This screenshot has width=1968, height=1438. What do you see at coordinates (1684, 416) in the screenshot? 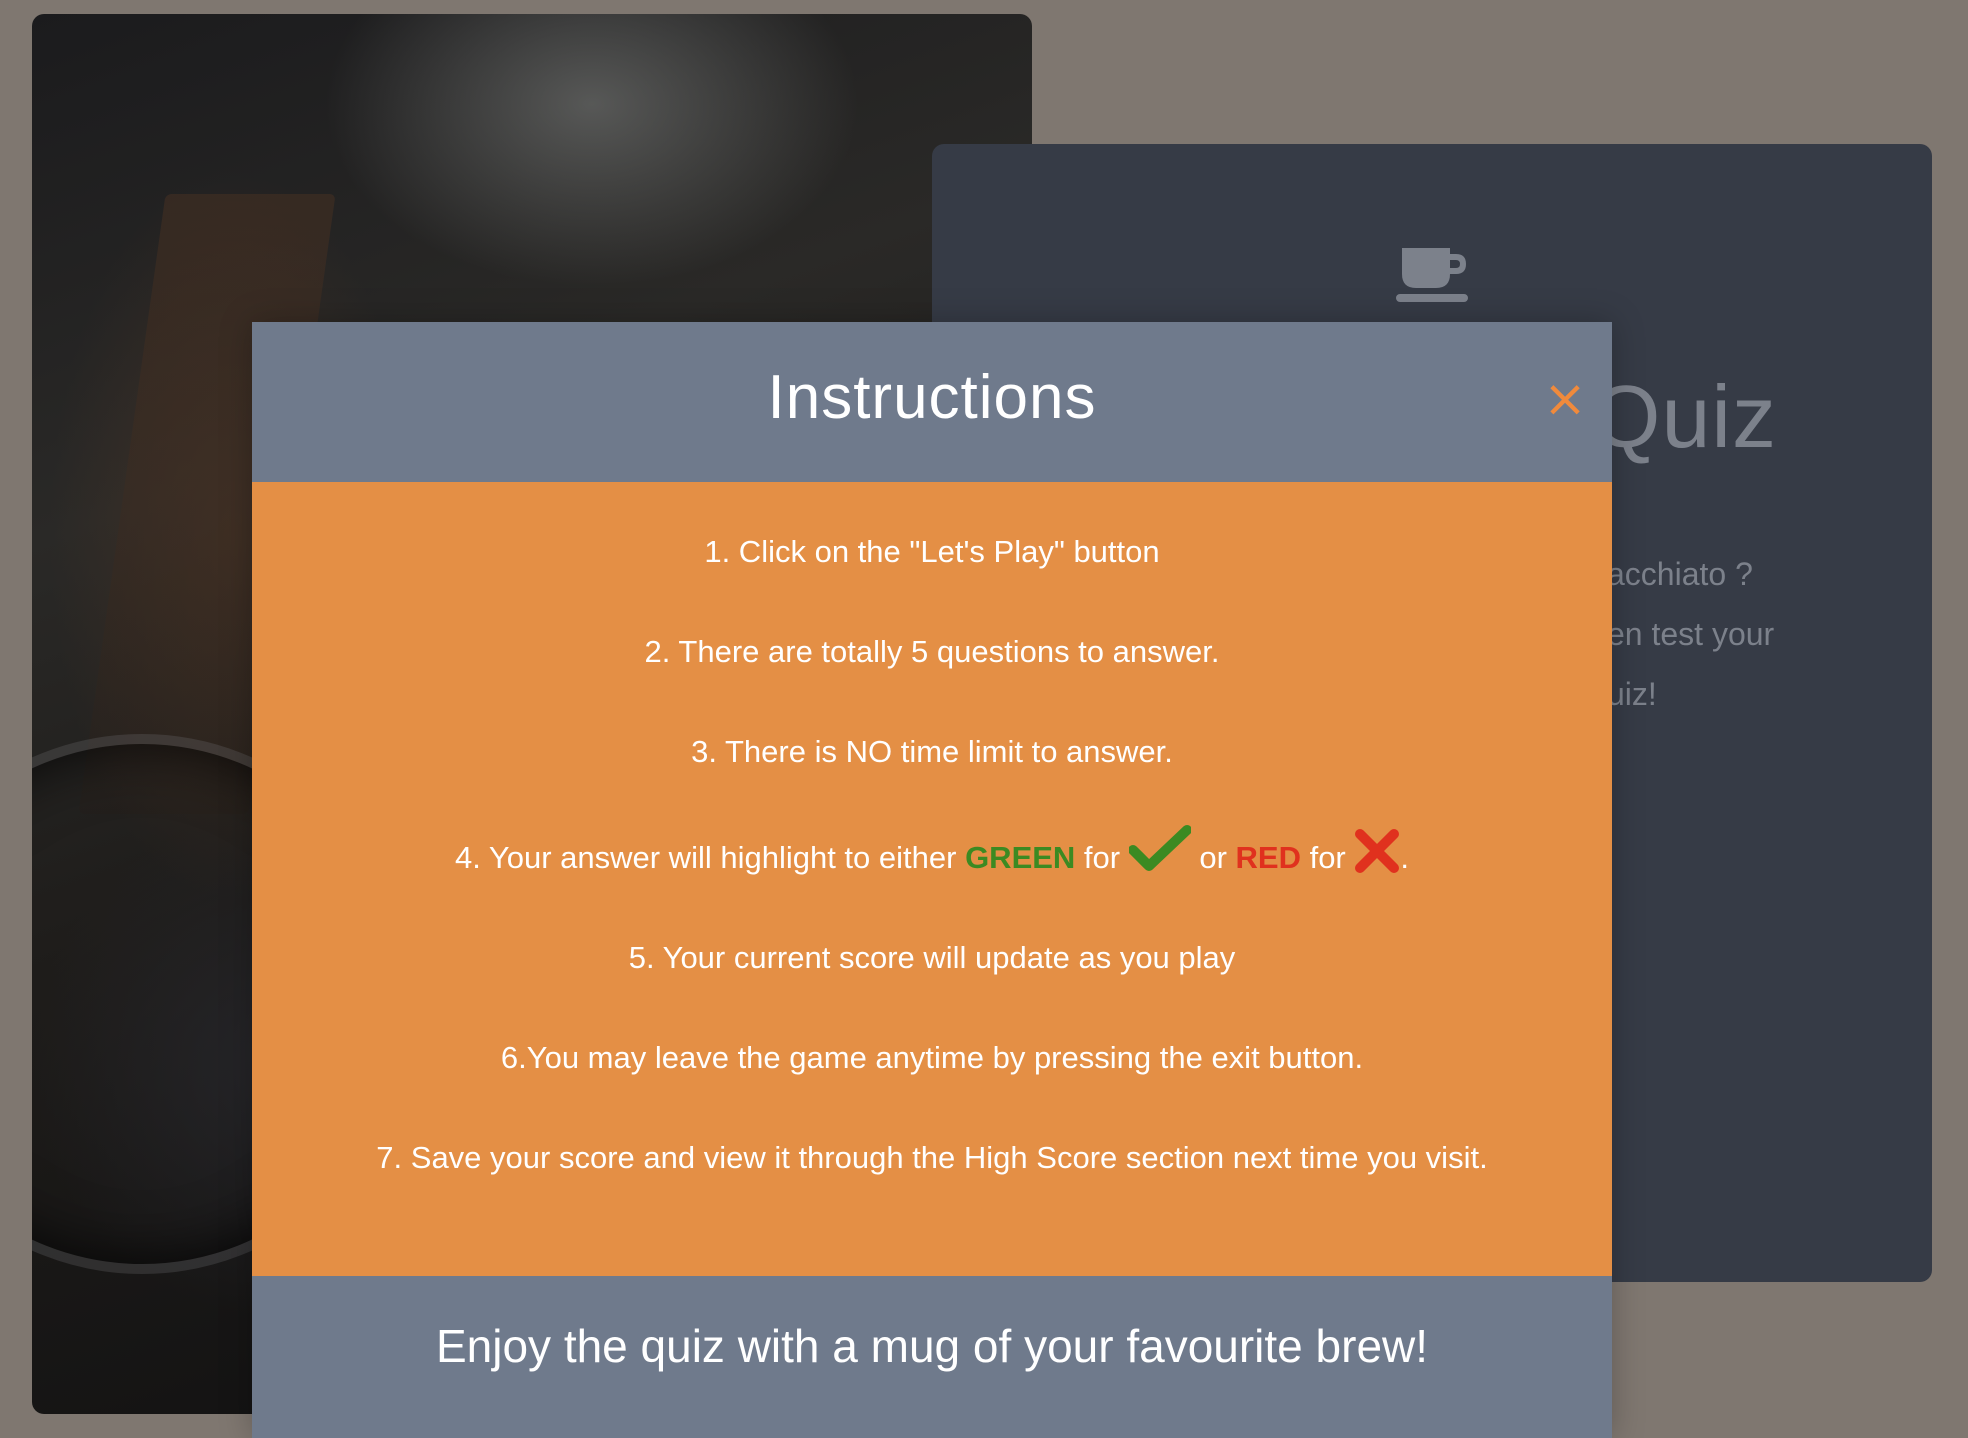
I see `quiz-title: Quiz` at bounding box center [1684, 416].